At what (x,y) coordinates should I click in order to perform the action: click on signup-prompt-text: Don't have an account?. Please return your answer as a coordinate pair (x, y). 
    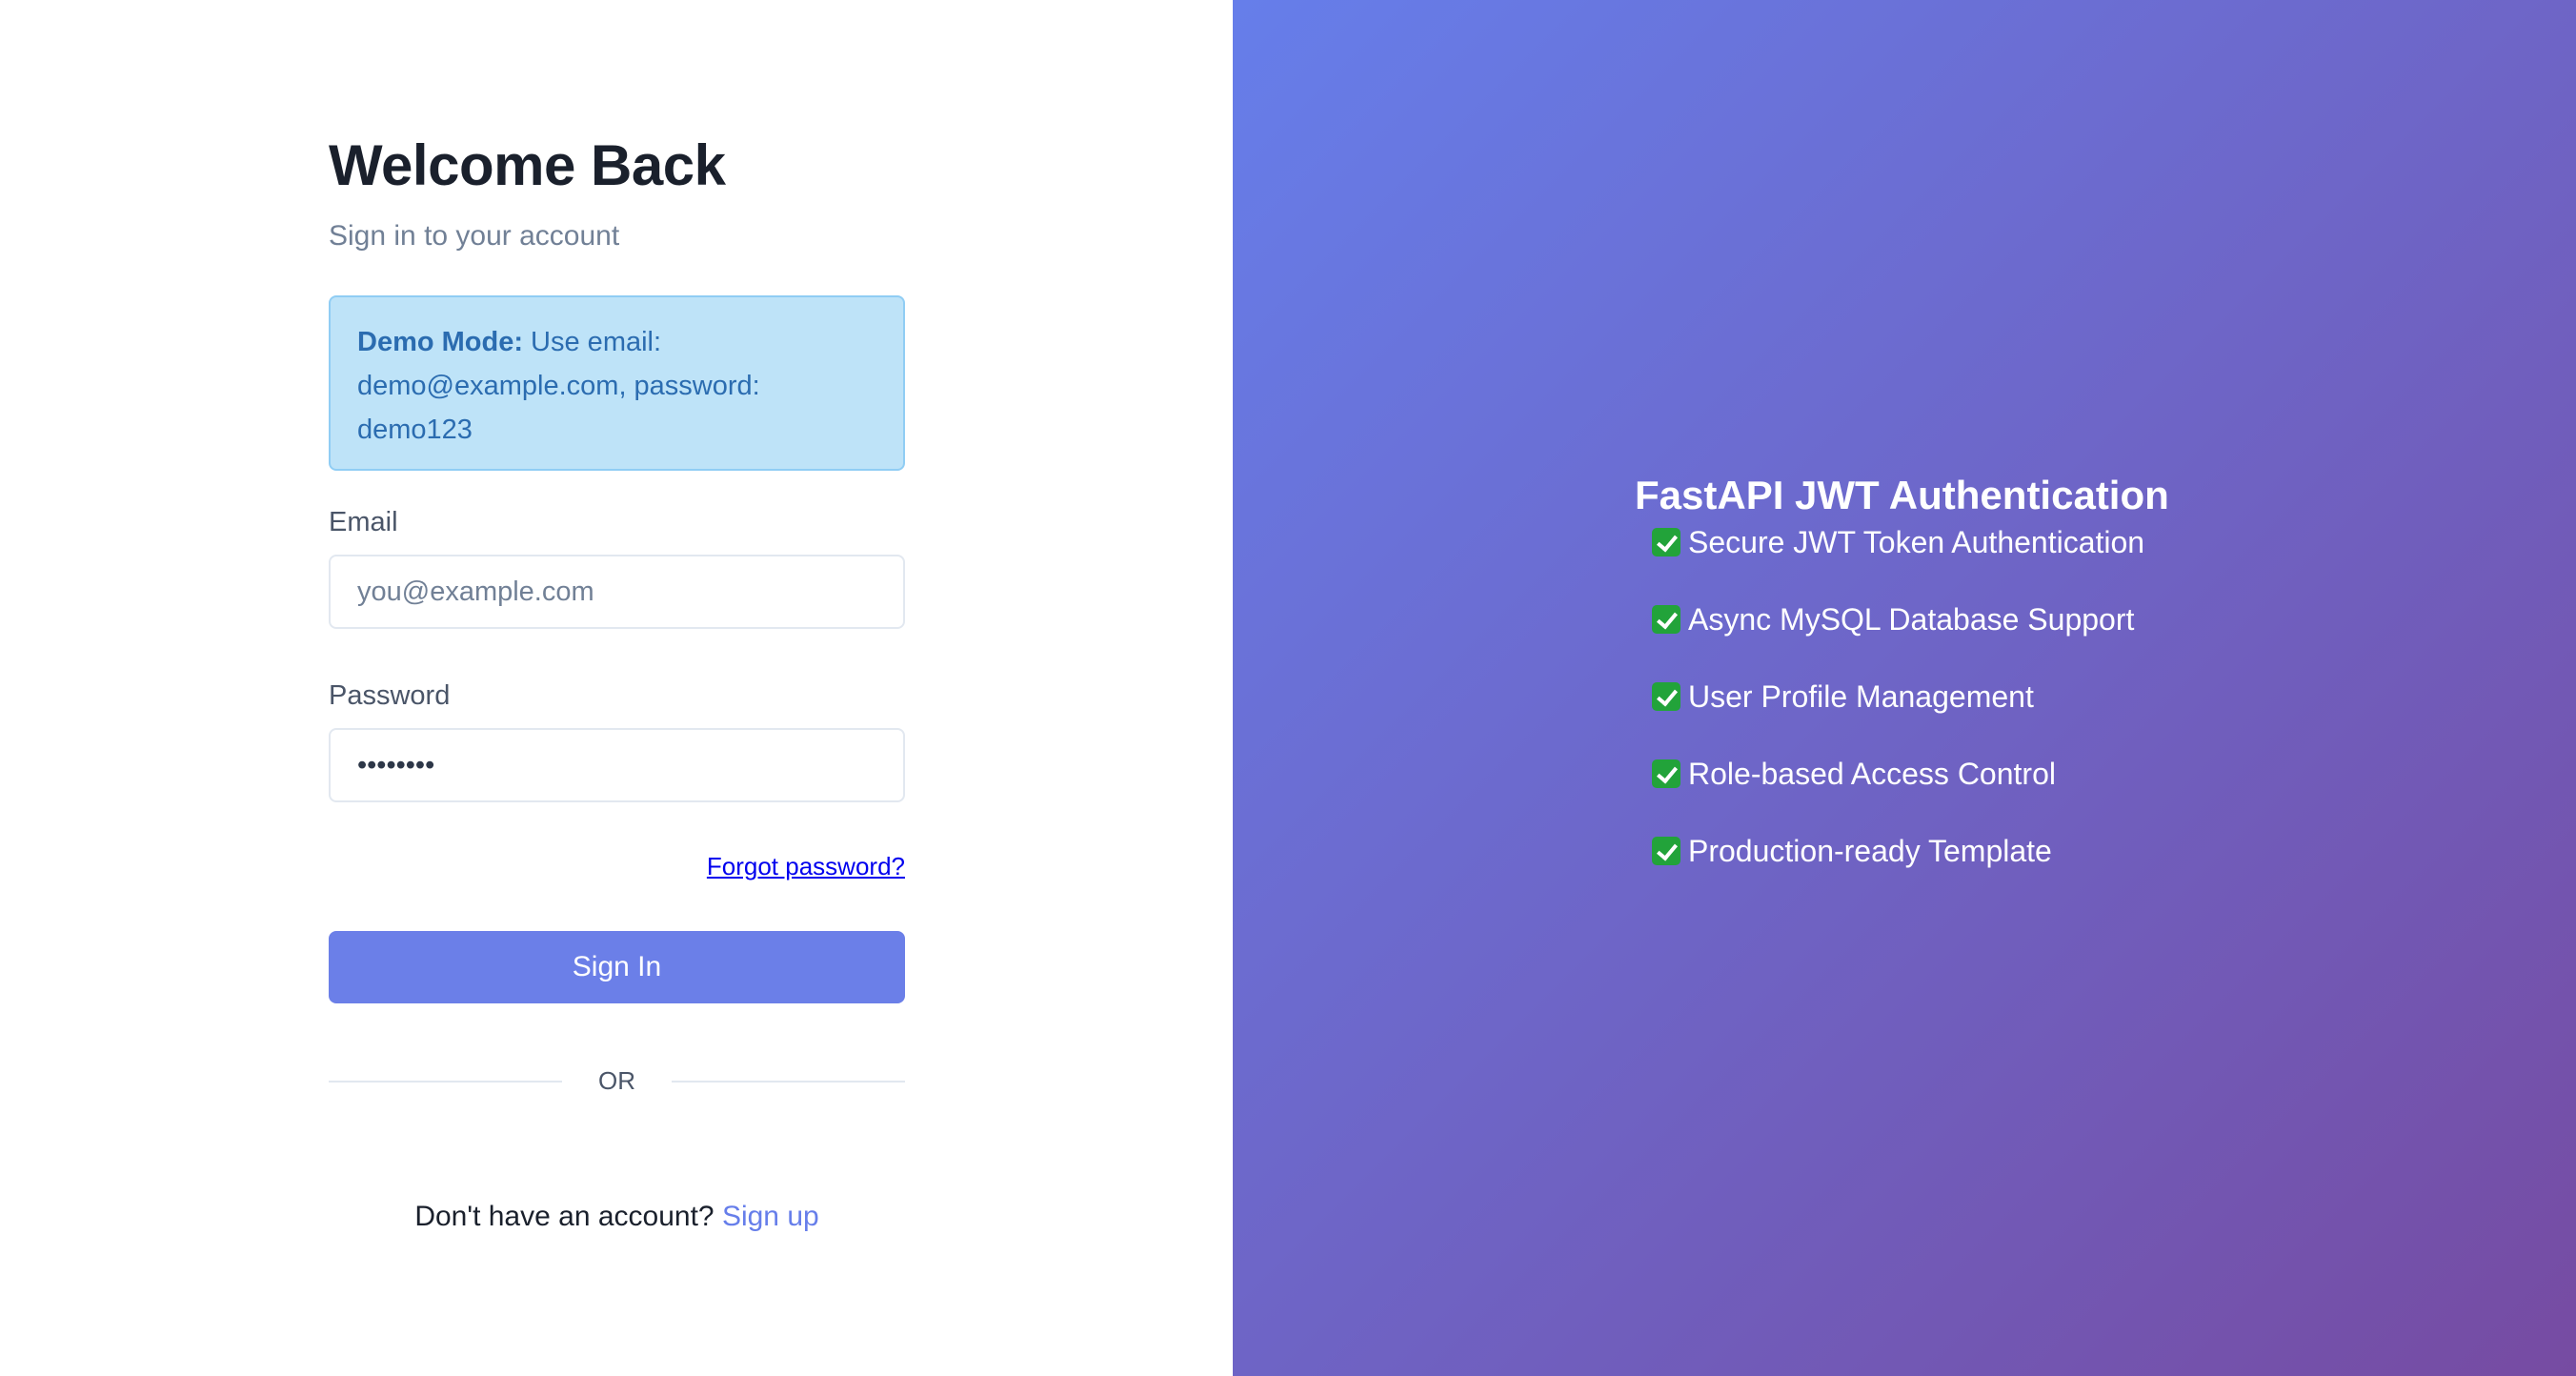
    Looking at the image, I should click on (568, 1216).